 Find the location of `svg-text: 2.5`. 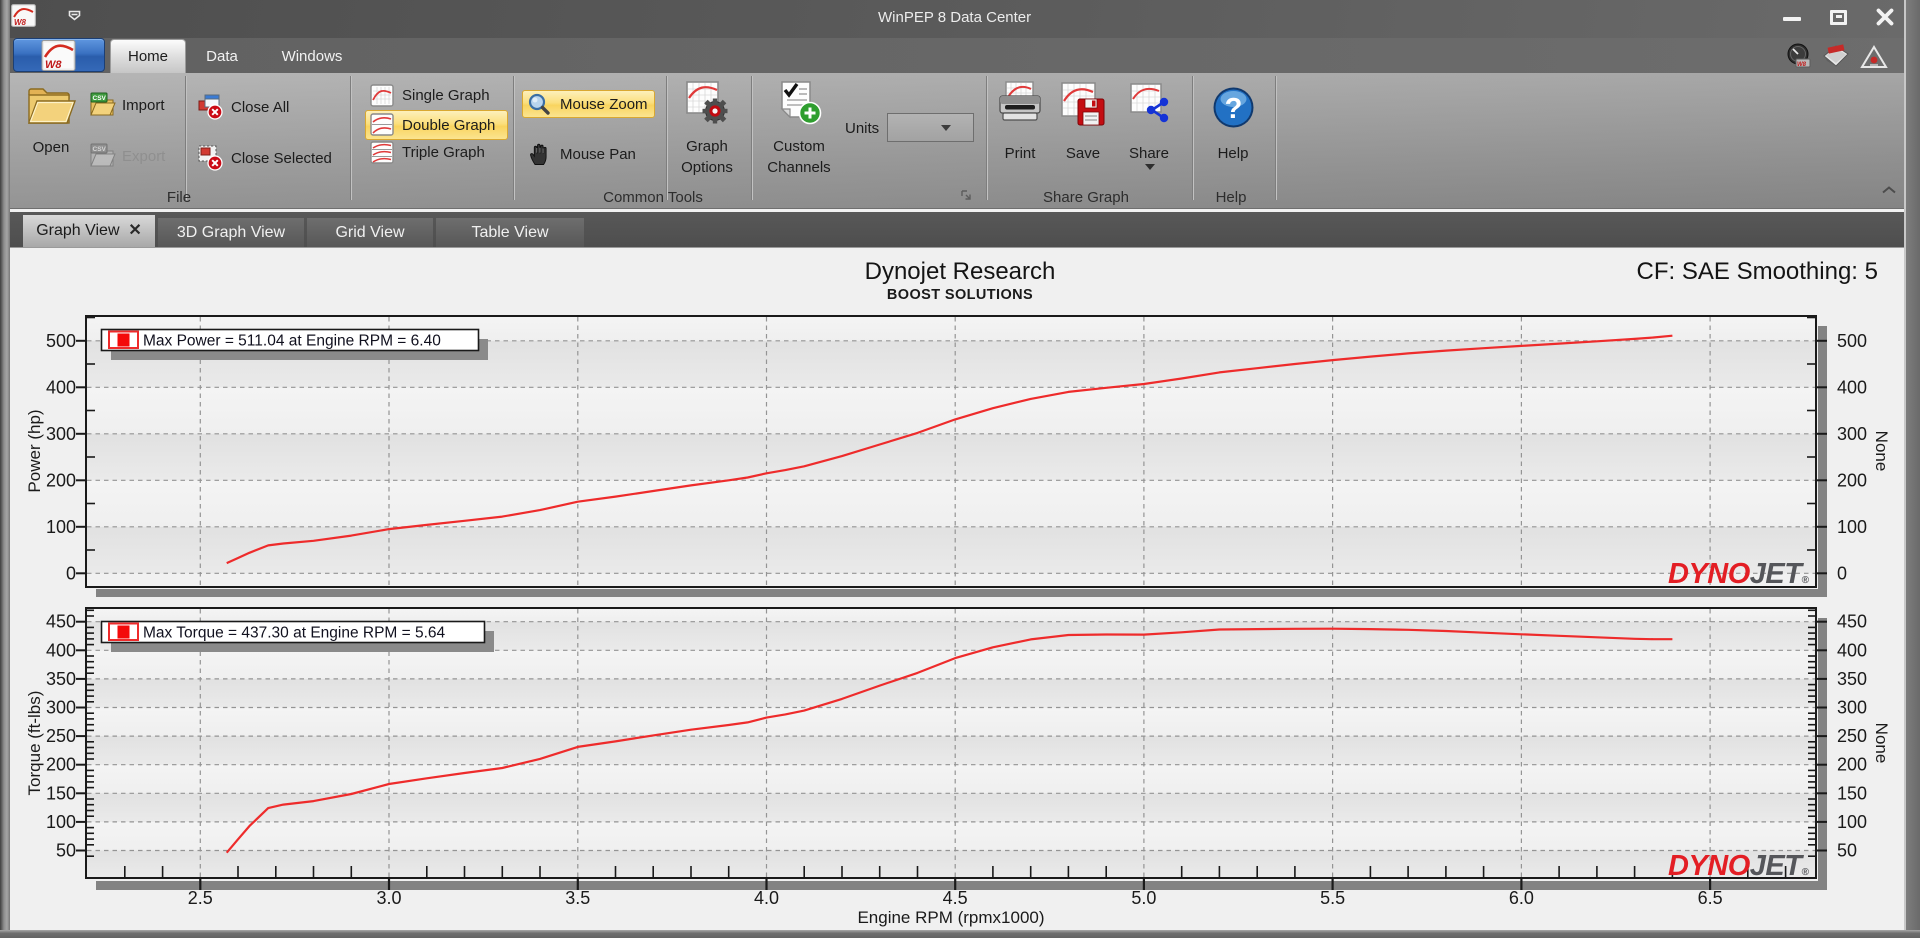

svg-text: 2.5 is located at coordinates (200, 898).